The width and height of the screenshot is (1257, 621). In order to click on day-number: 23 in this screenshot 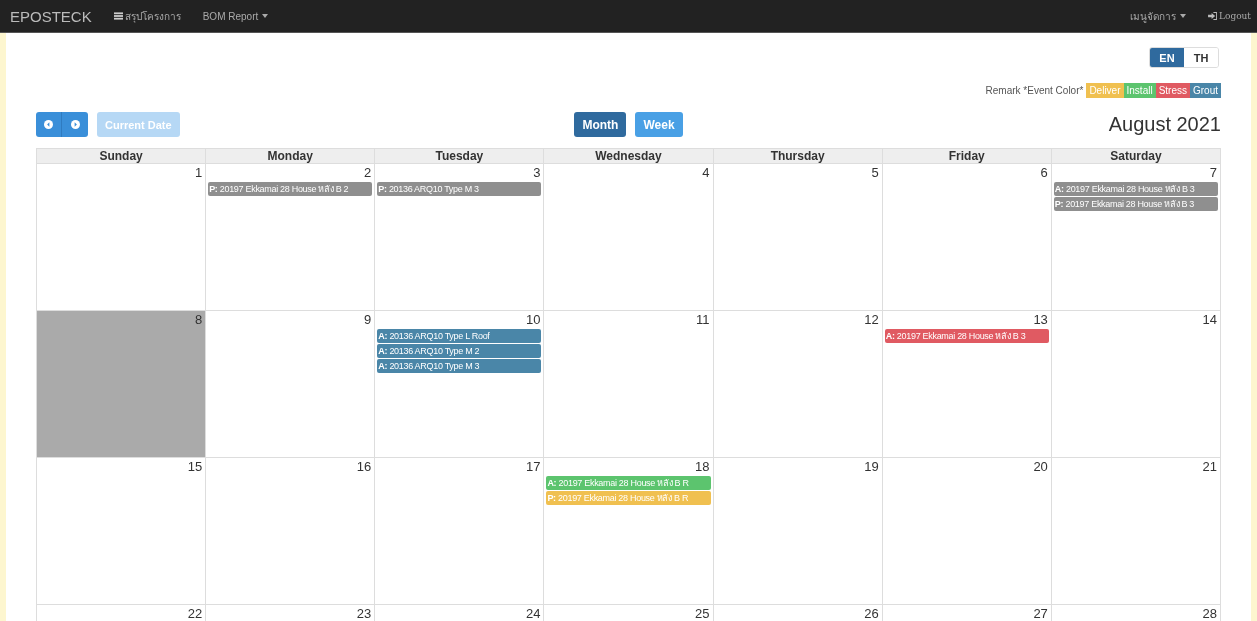, I will do `click(364, 613)`.